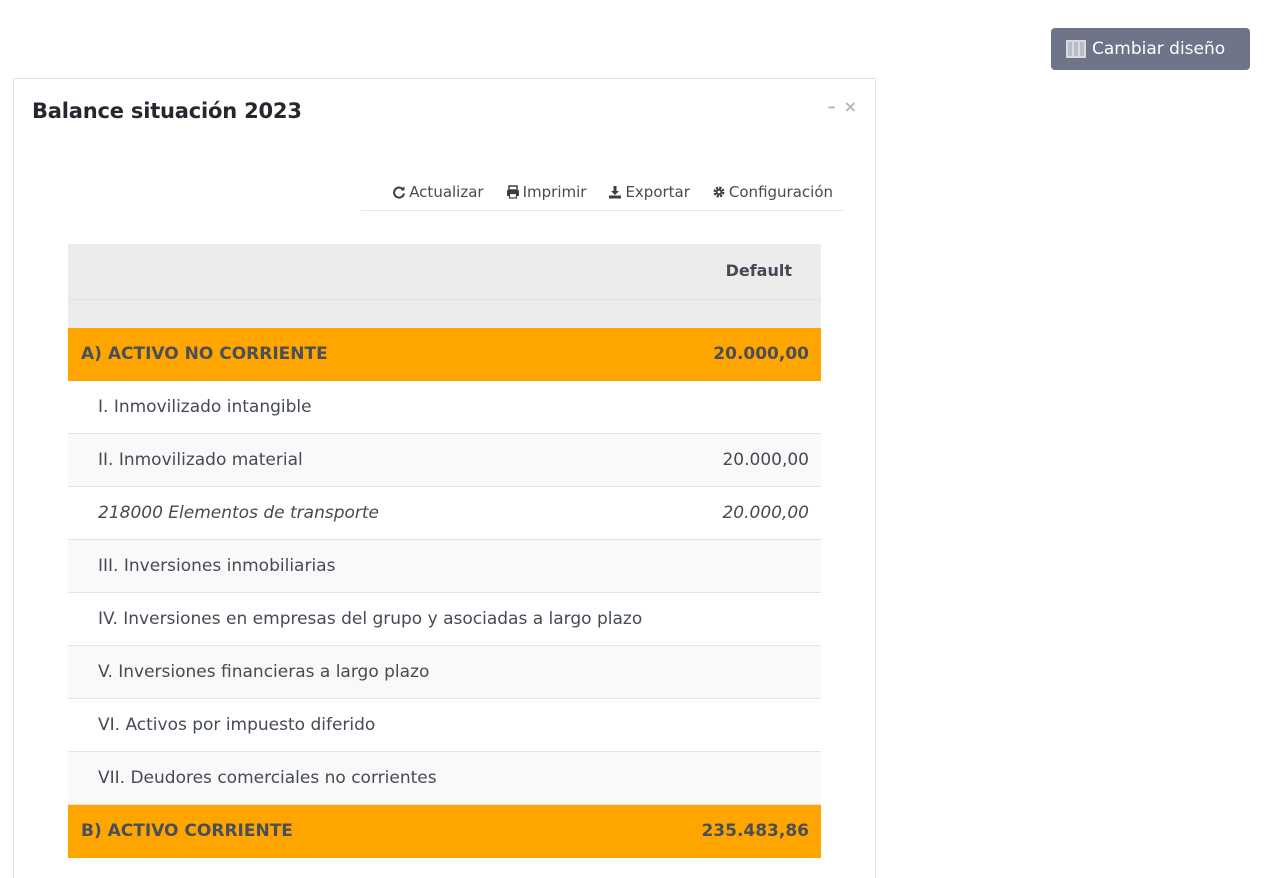 This screenshot has width=1272, height=878. I want to click on columns-icon, so click(1076, 49).